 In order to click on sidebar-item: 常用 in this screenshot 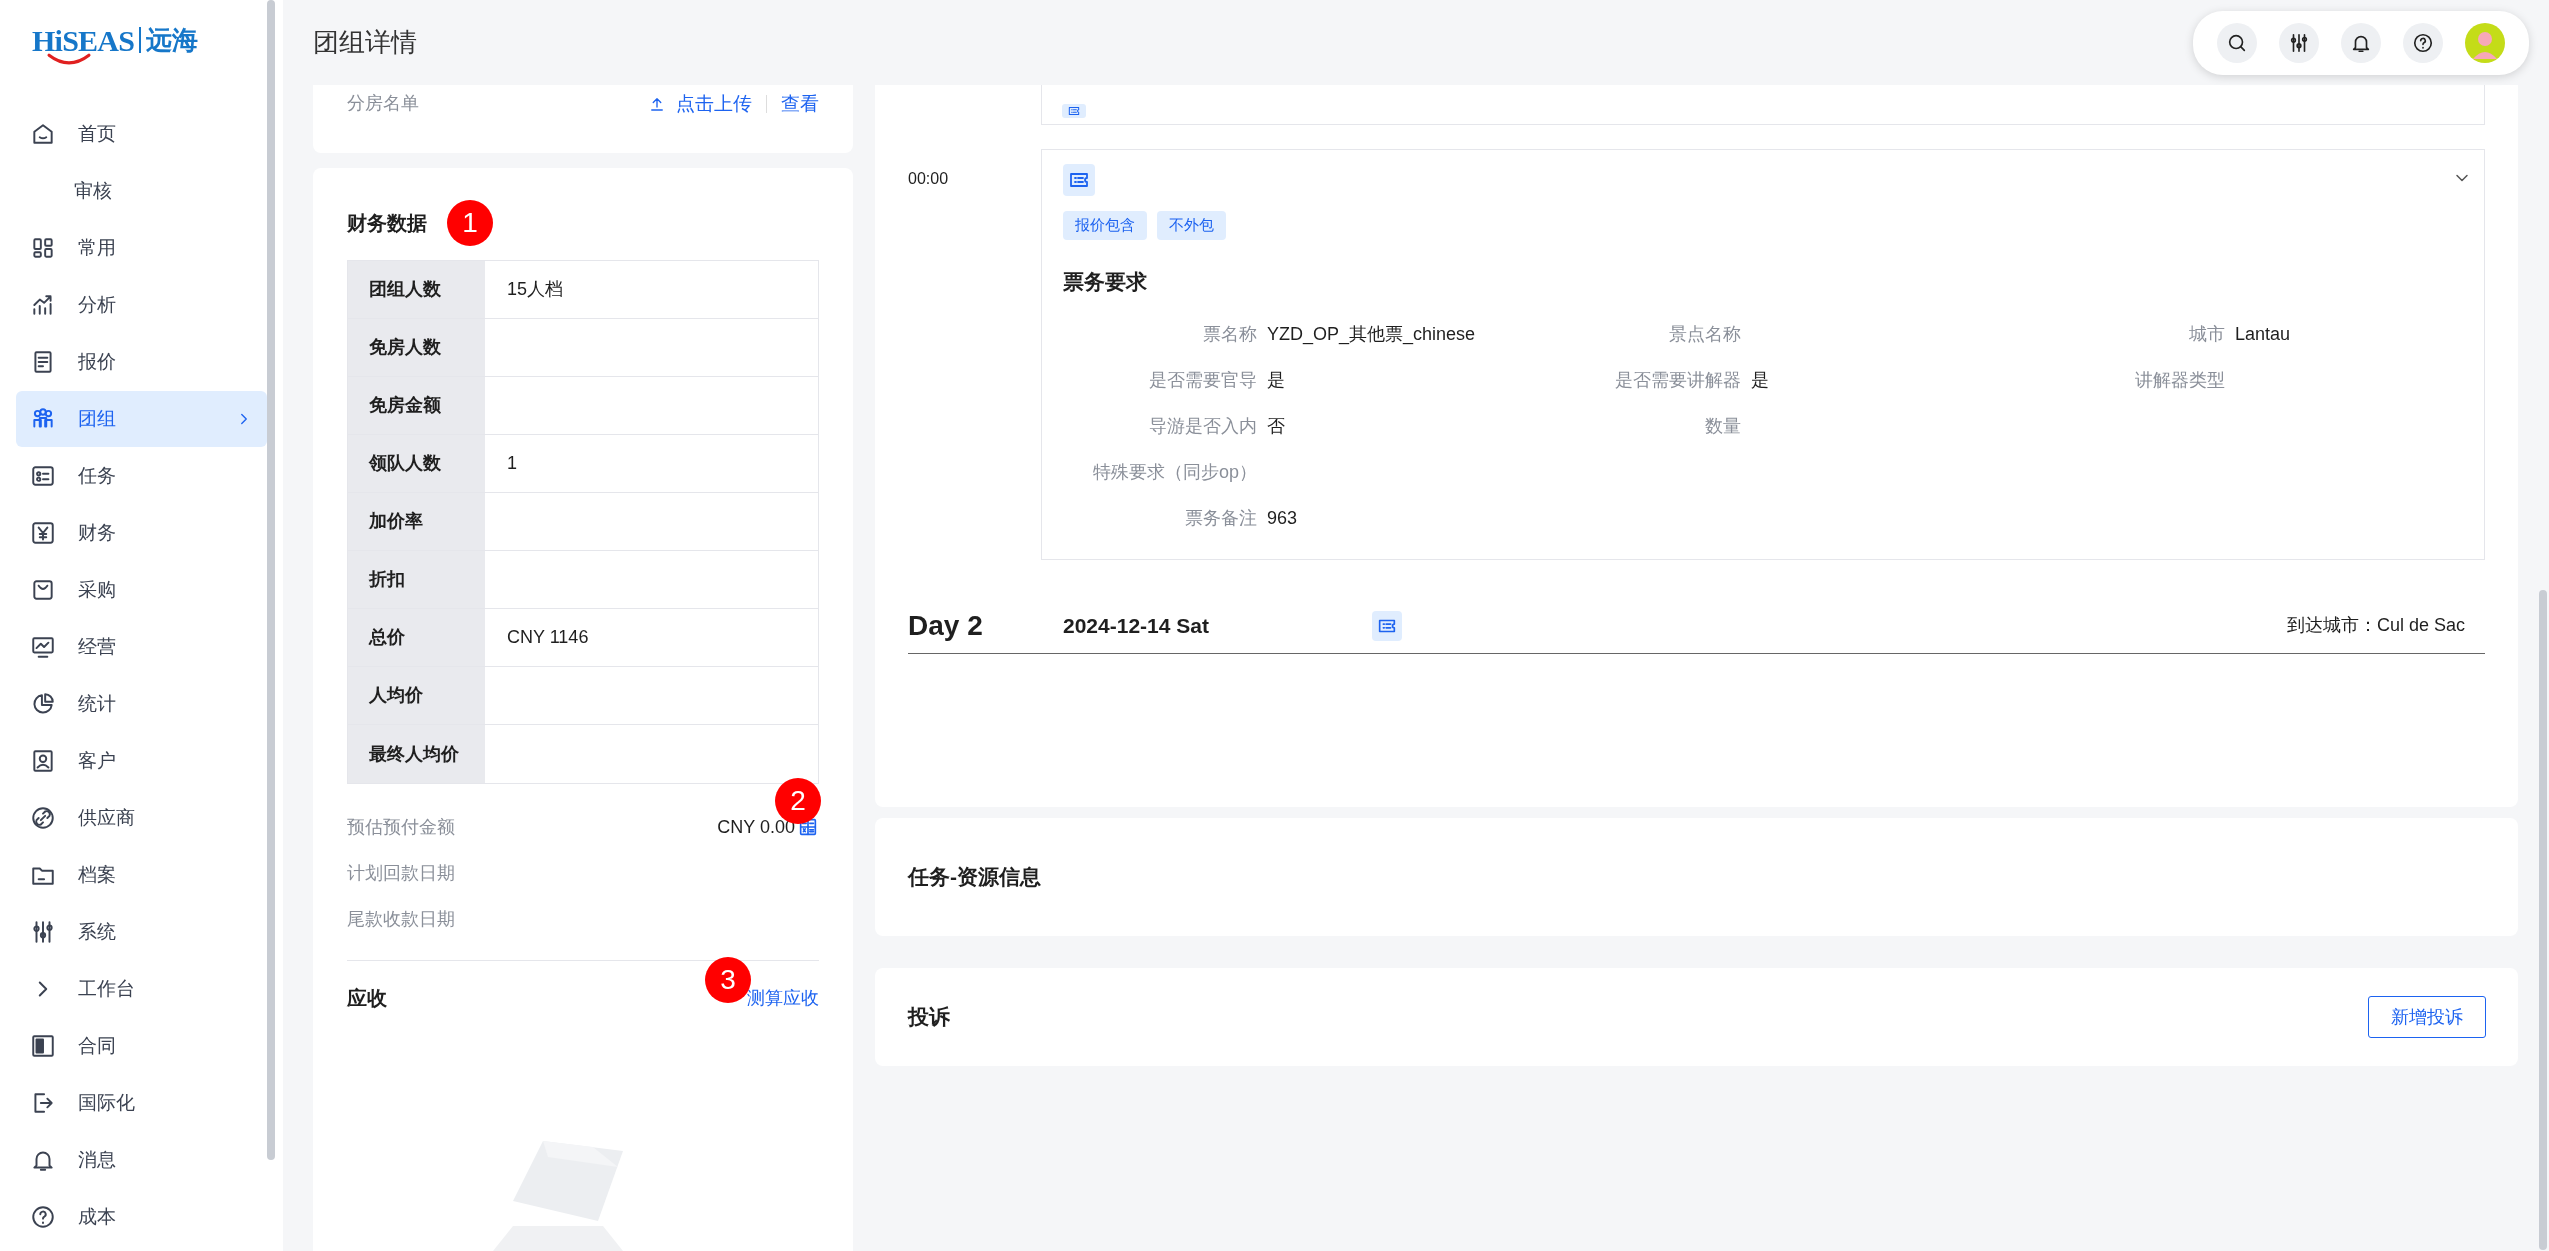, I will do `click(141, 248)`.